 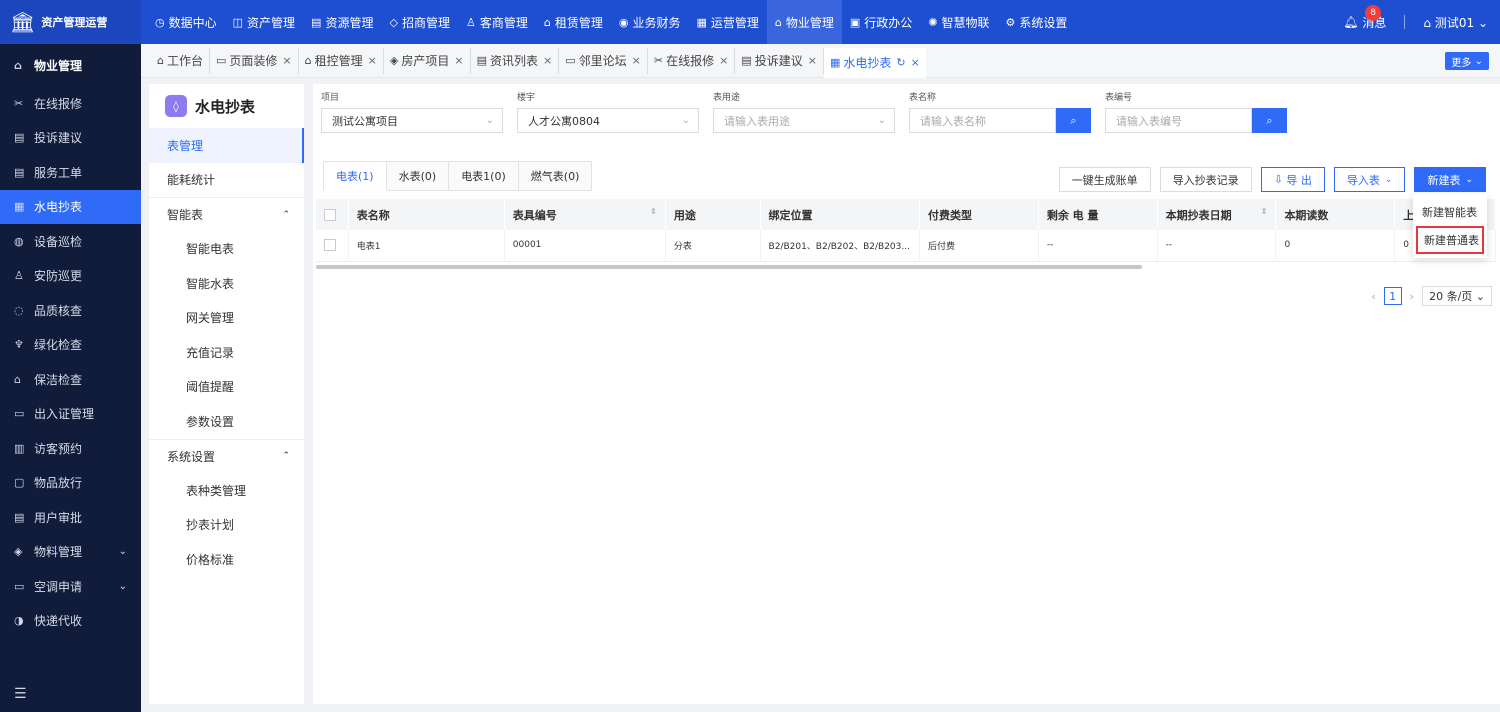 What do you see at coordinates (226, 318) in the screenshot?
I see `sub-menu-item: 网关管理` at bounding box center [226, 318].